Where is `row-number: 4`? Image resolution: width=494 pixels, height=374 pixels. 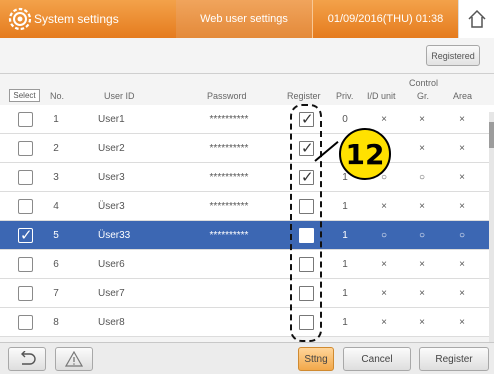 row-number: 4 is located at coordinates (56, 206).